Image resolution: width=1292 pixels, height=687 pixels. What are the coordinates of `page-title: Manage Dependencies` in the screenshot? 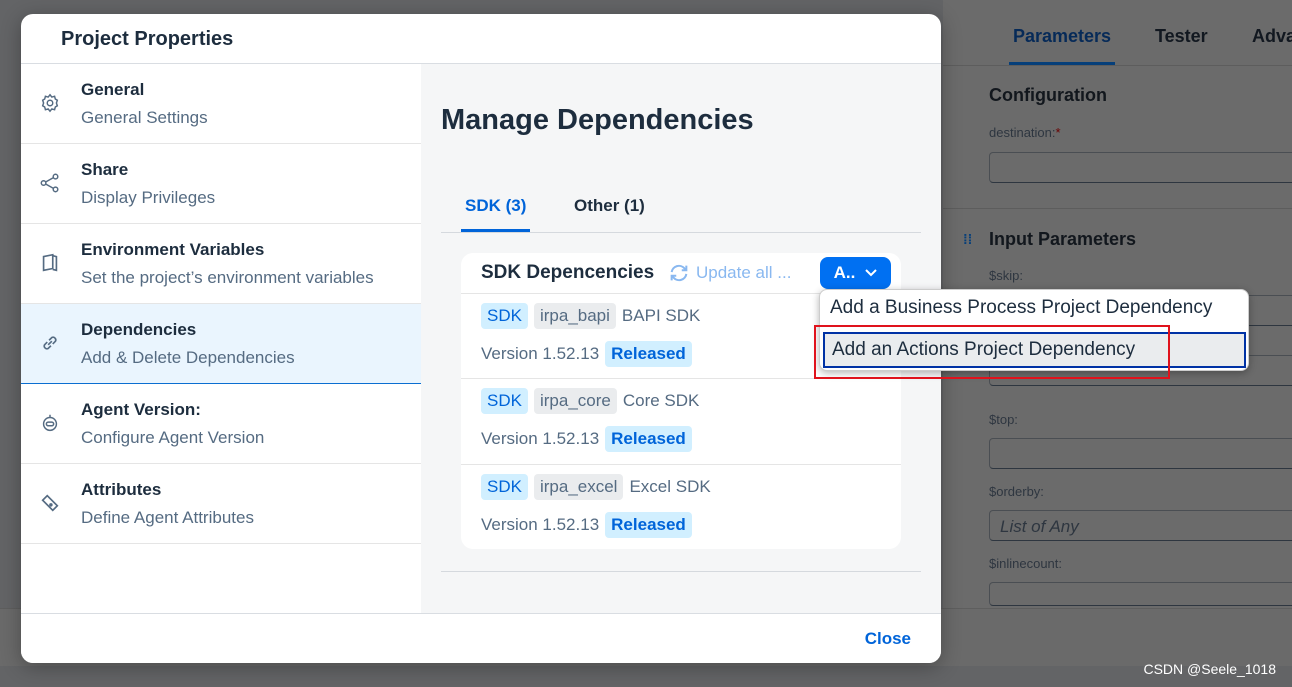 It's located at (597, 120).